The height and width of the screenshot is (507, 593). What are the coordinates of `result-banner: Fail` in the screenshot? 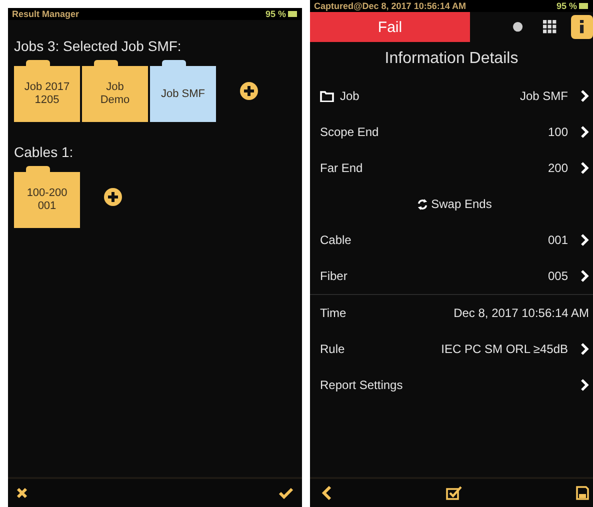 It's located at (390, 27).